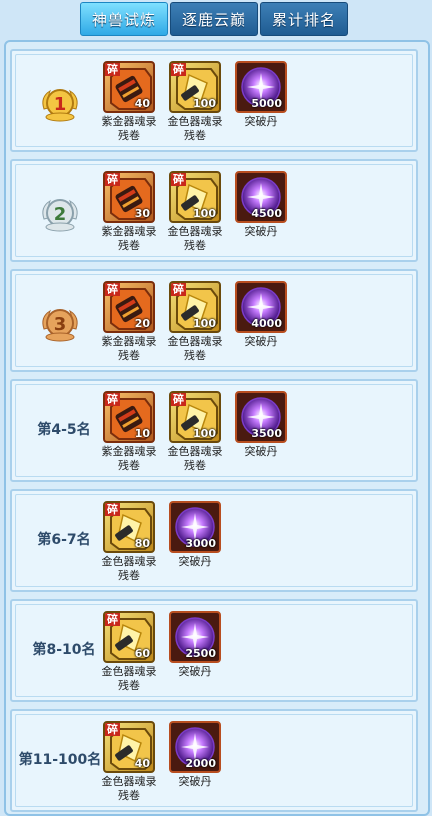 This screenshot has width=432, height=816. Describe the element at coordinates (266, 323) in the screenshot. I see `item-quantity: 4000` at that location.